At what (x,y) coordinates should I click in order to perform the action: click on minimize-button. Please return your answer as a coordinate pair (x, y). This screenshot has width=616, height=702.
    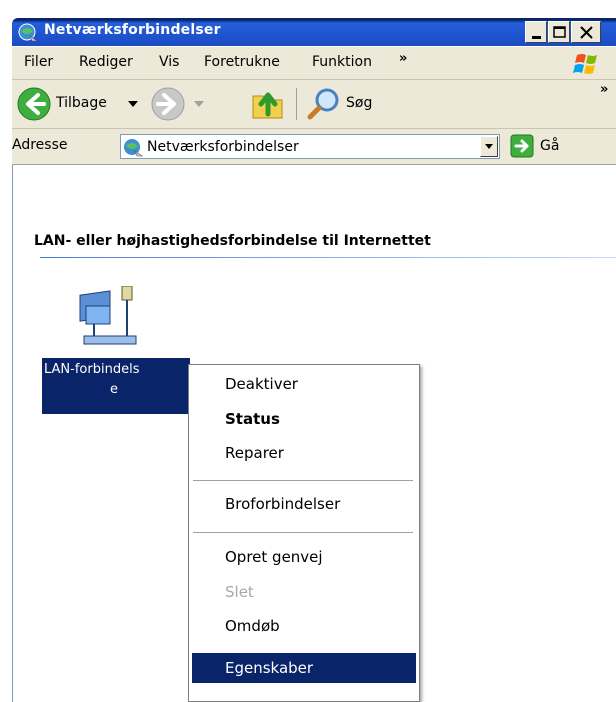
    Looking at the image, I should click on (536, 32).